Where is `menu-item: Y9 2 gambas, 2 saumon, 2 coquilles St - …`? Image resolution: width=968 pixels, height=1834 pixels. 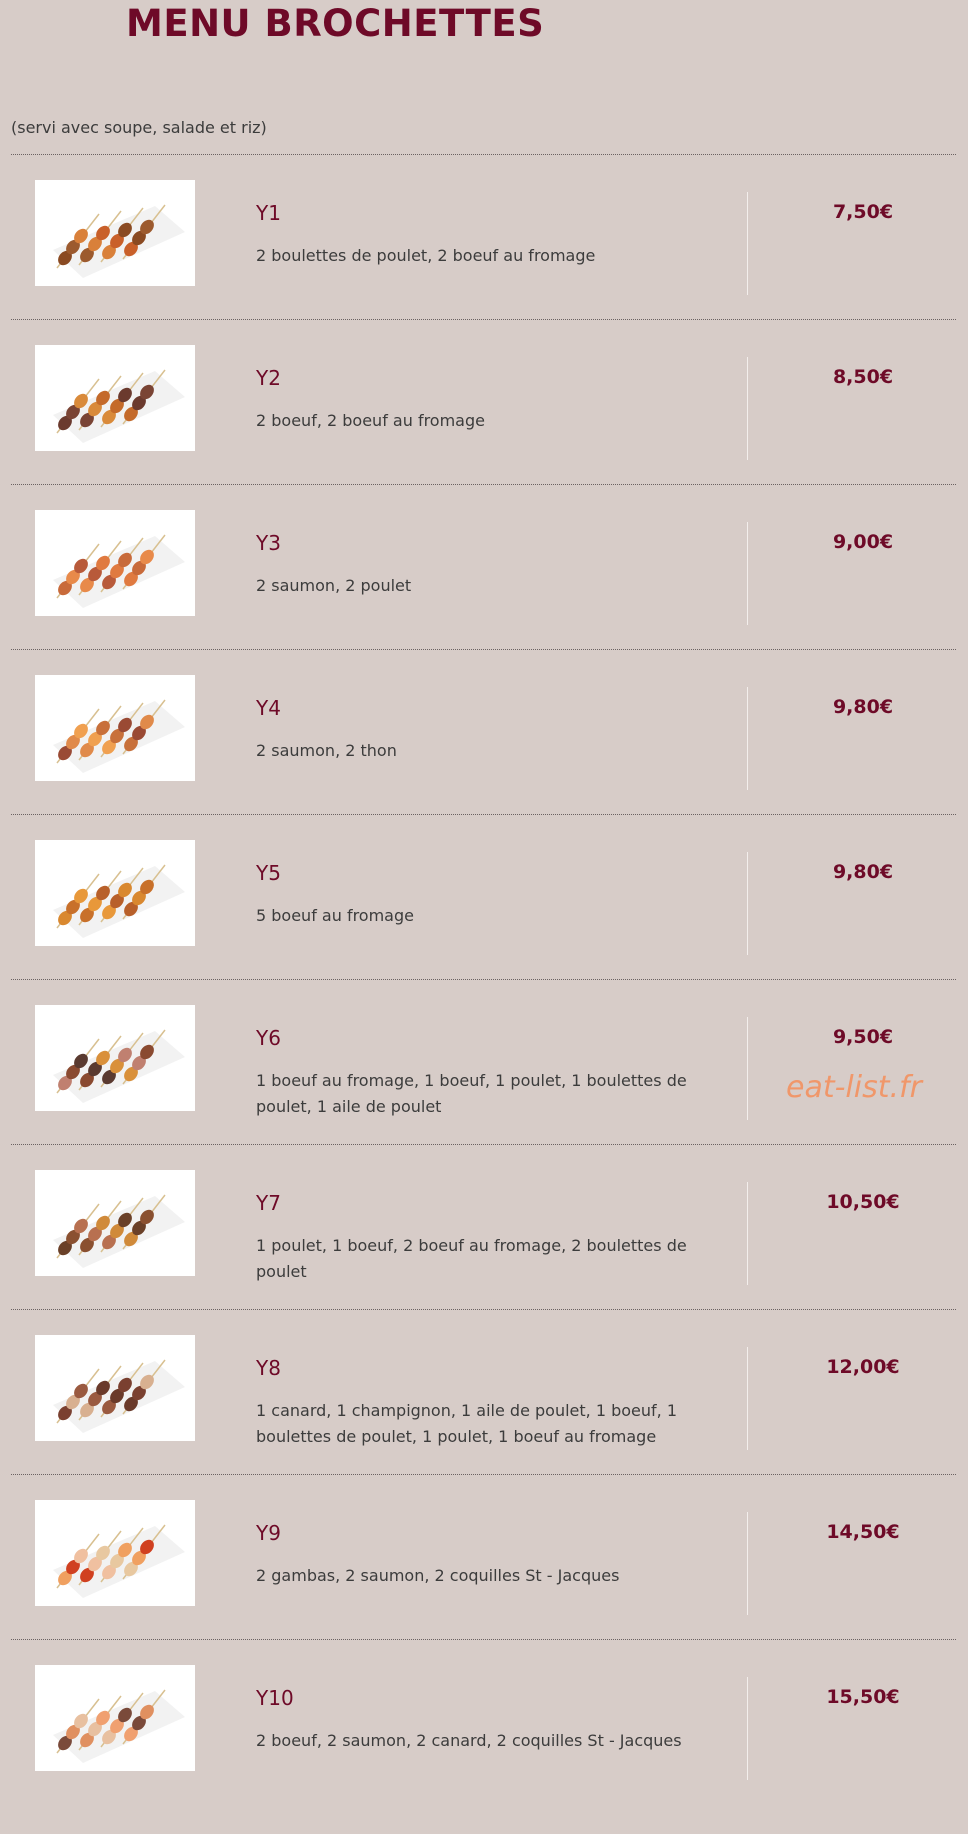 menu-item: Y9 2 gambas, 2 saumon, 2 coquilles St - … is located at coordinates (483, 1556).